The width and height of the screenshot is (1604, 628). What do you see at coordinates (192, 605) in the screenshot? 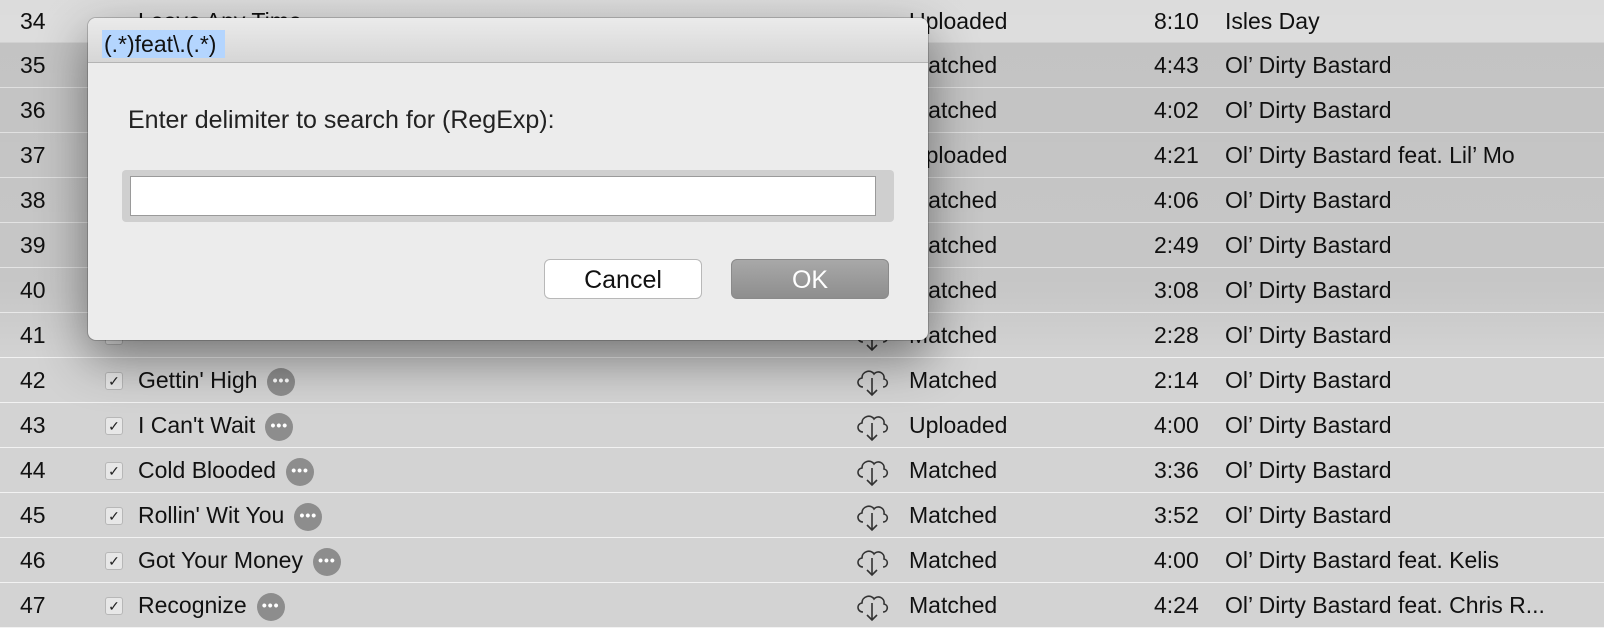
I see `track-name-label: Recognize` at bounding box center [192, 605].